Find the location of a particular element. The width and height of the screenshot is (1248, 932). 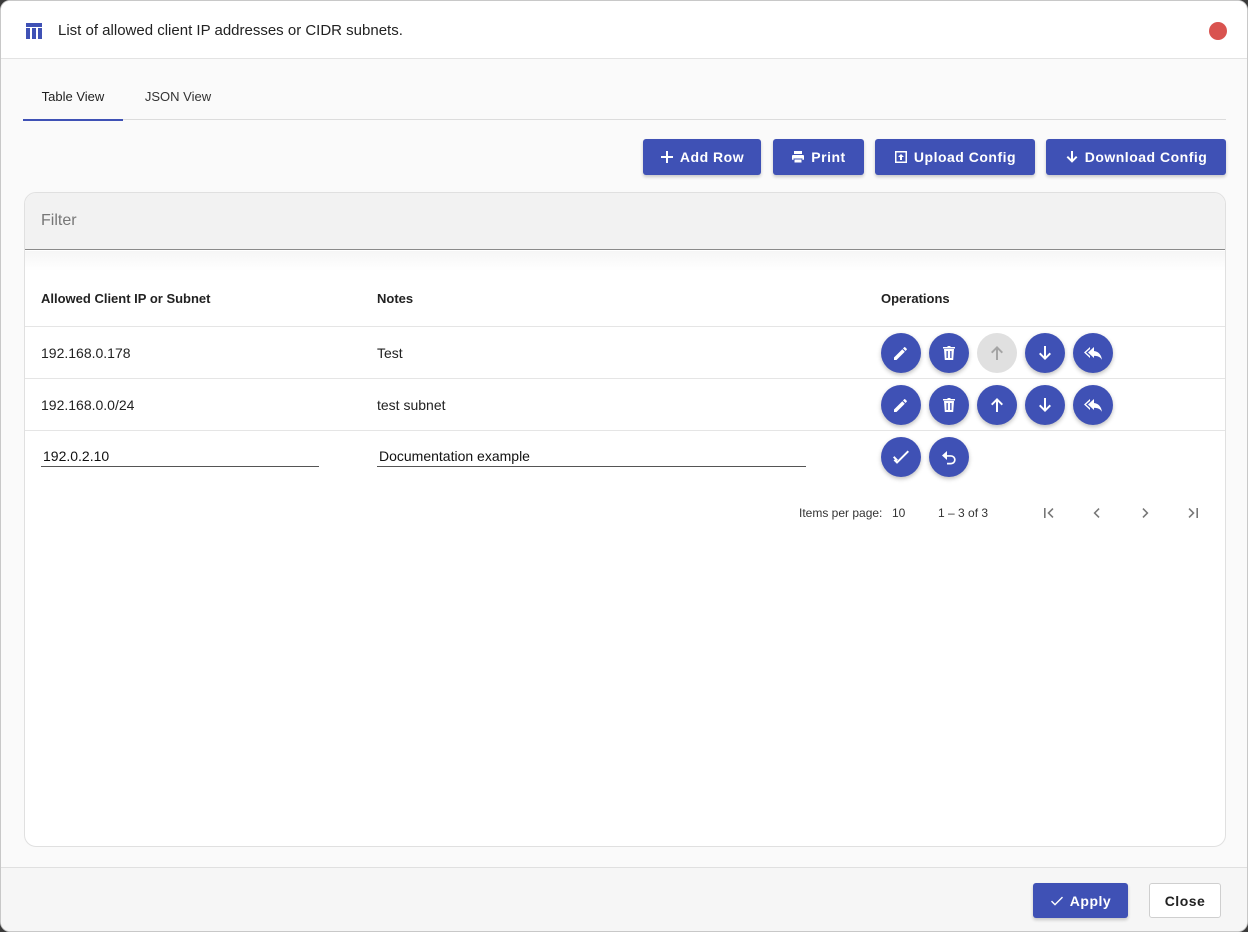

save-row-button is located at coordinates (901, 457).